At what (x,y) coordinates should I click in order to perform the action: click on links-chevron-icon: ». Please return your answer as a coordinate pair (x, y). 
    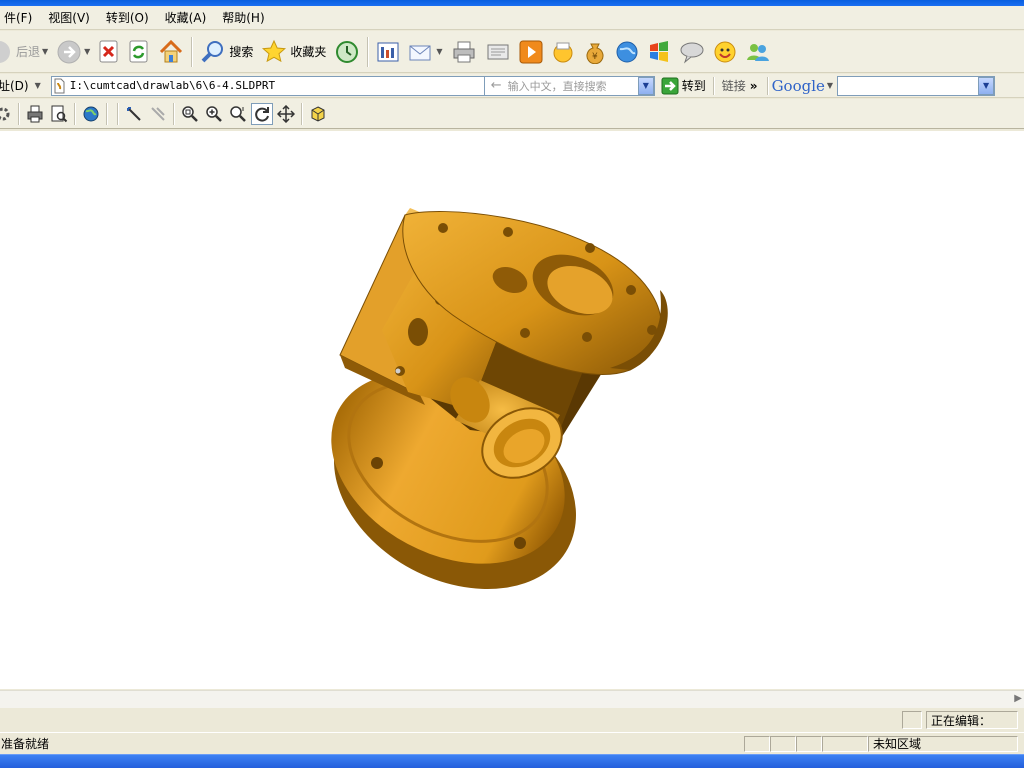
    Looking at the image, I should click on (754, 86).